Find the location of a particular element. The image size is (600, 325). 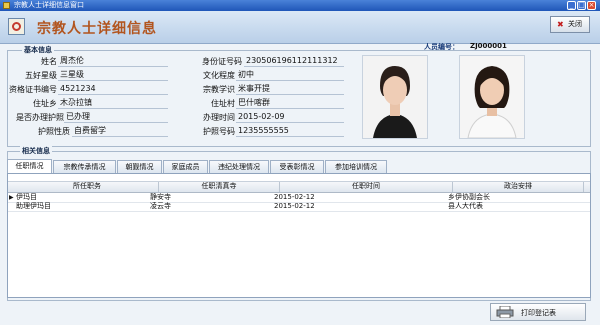

education-field: 初中 is located at coordinates (290, 75).